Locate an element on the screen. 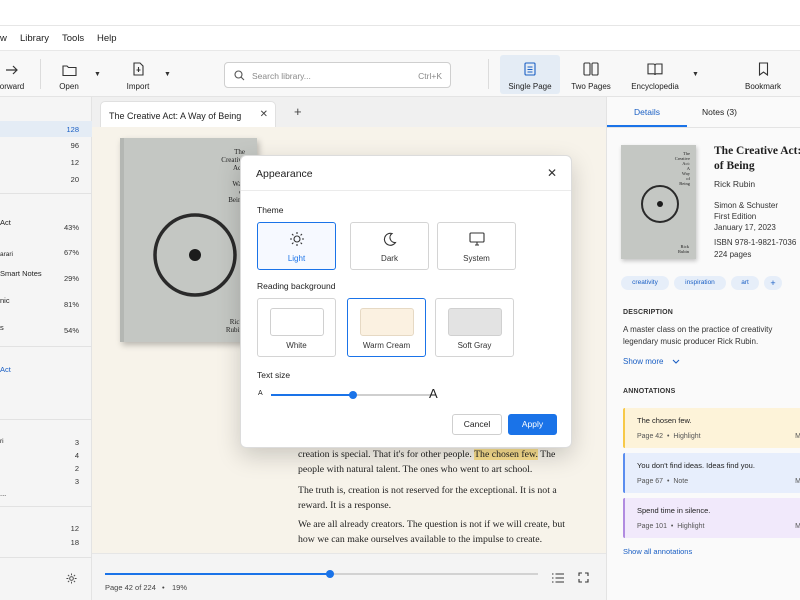  sidebar-divider is located at coordinates (46, 346).